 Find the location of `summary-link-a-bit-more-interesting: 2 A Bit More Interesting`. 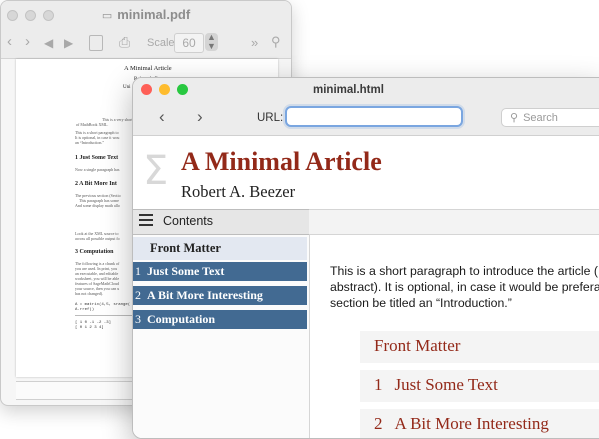

summary-link-a-bit-more-interesting: 2 A Bit More Interesting is located at coordinates (479, 423).